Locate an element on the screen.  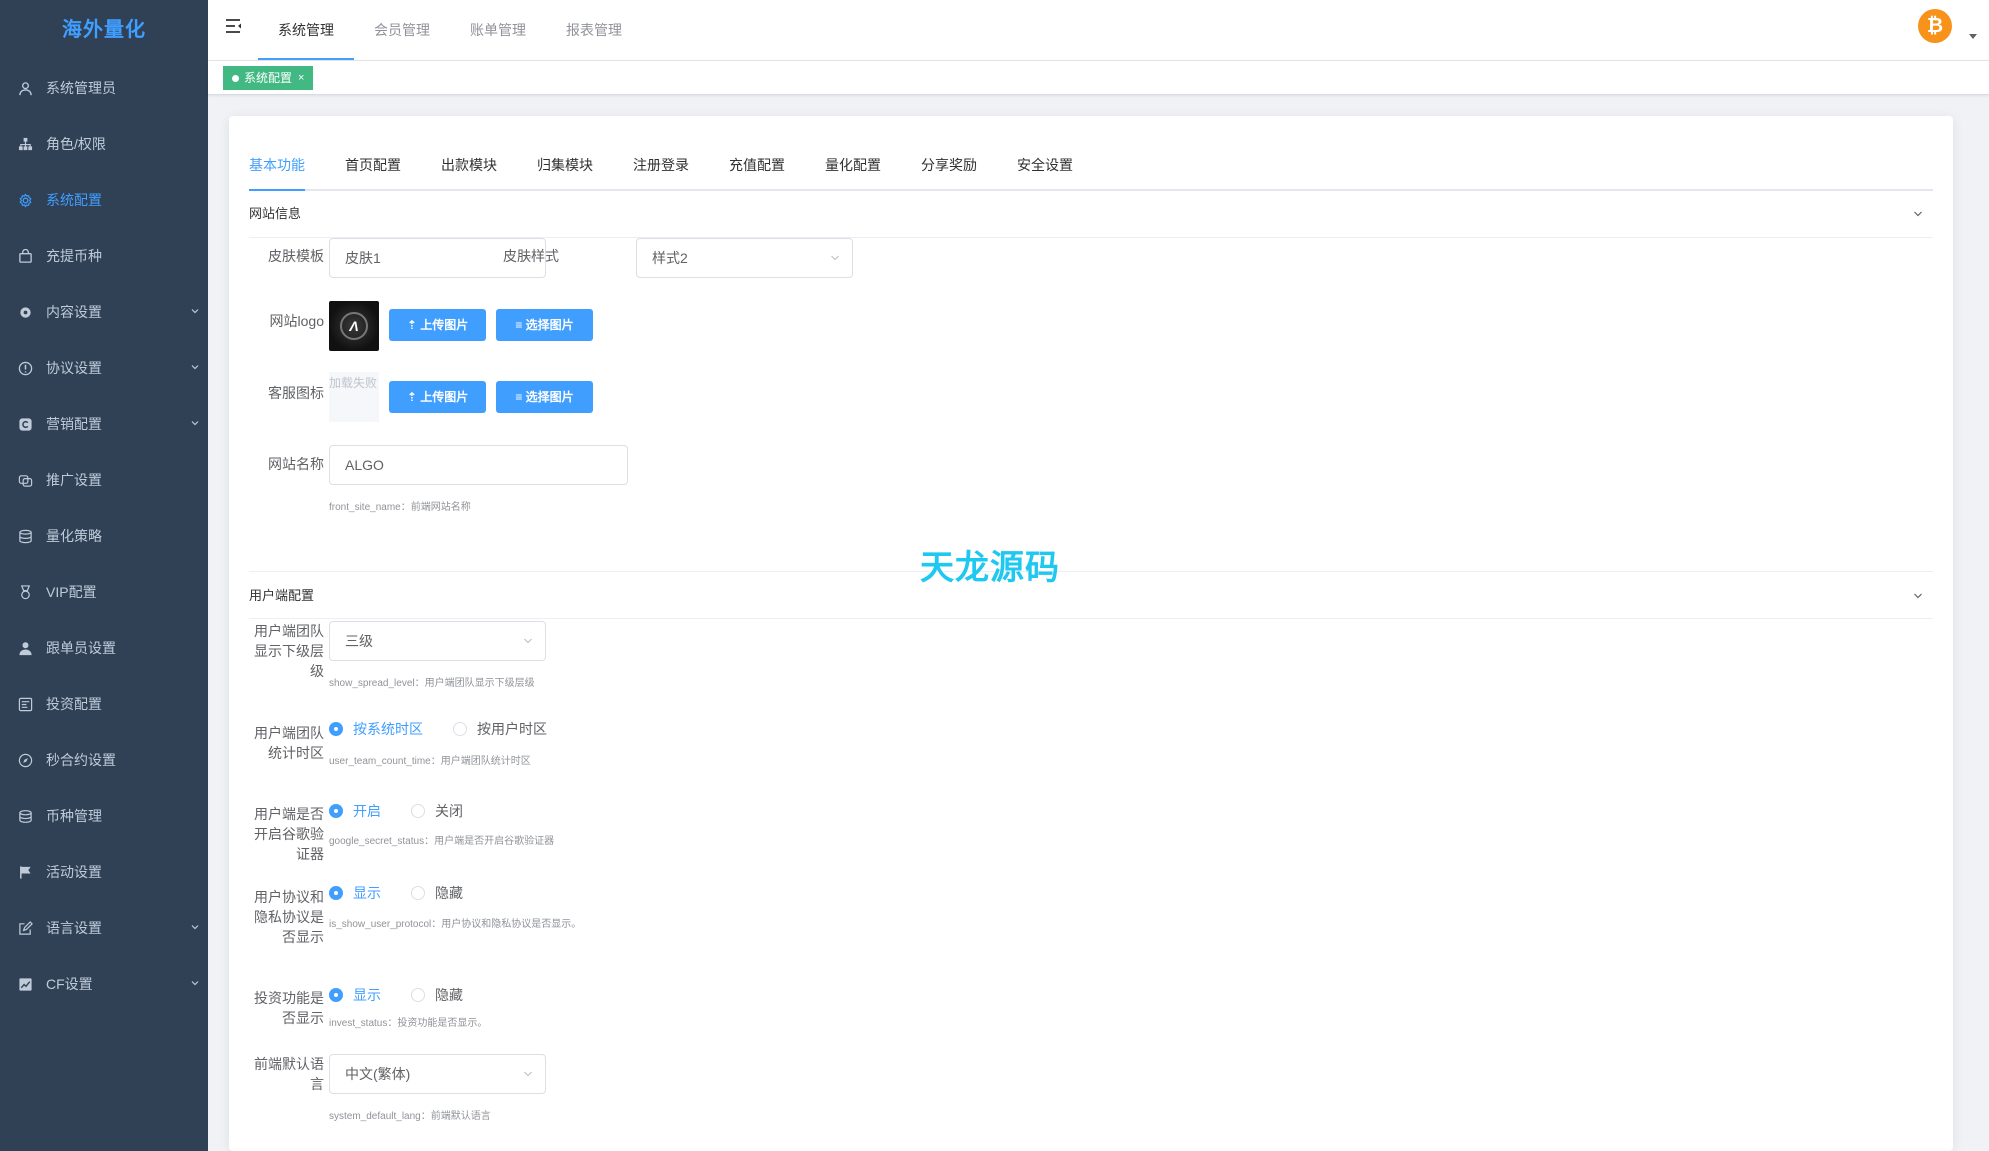
tab-security-settings: 安全设置 is located at coordinates (1065, 165).